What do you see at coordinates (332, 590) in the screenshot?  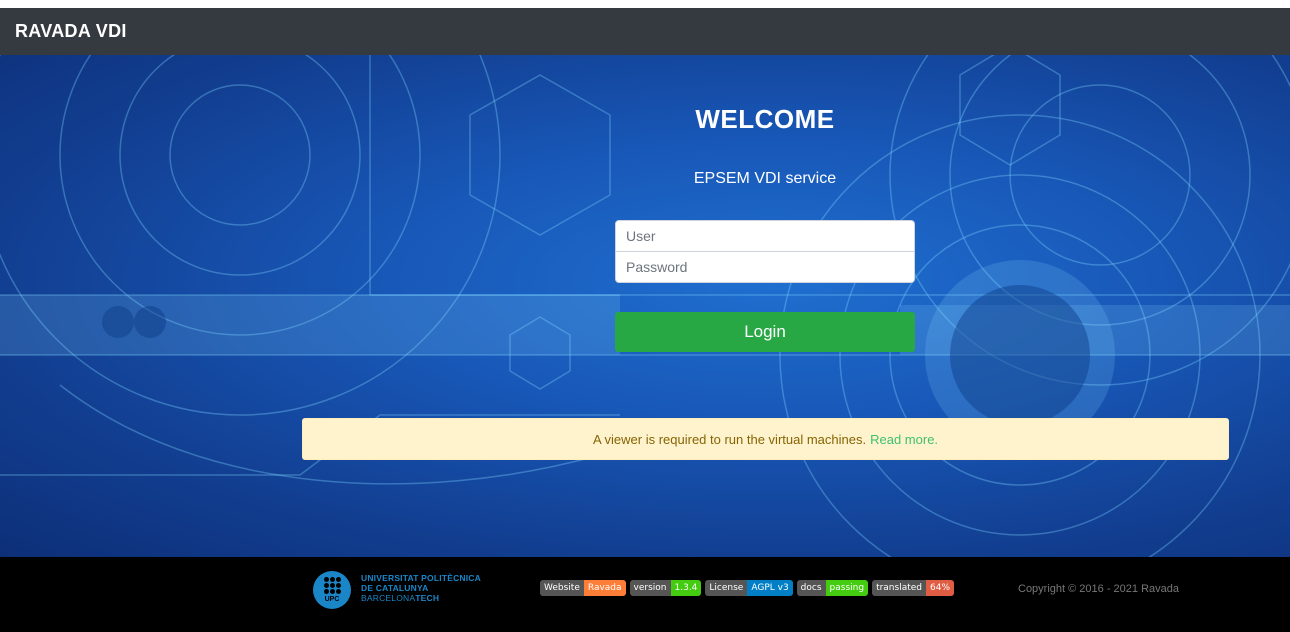 I see `upc-logo-icon: UPC` at bounding box center [332, 590].